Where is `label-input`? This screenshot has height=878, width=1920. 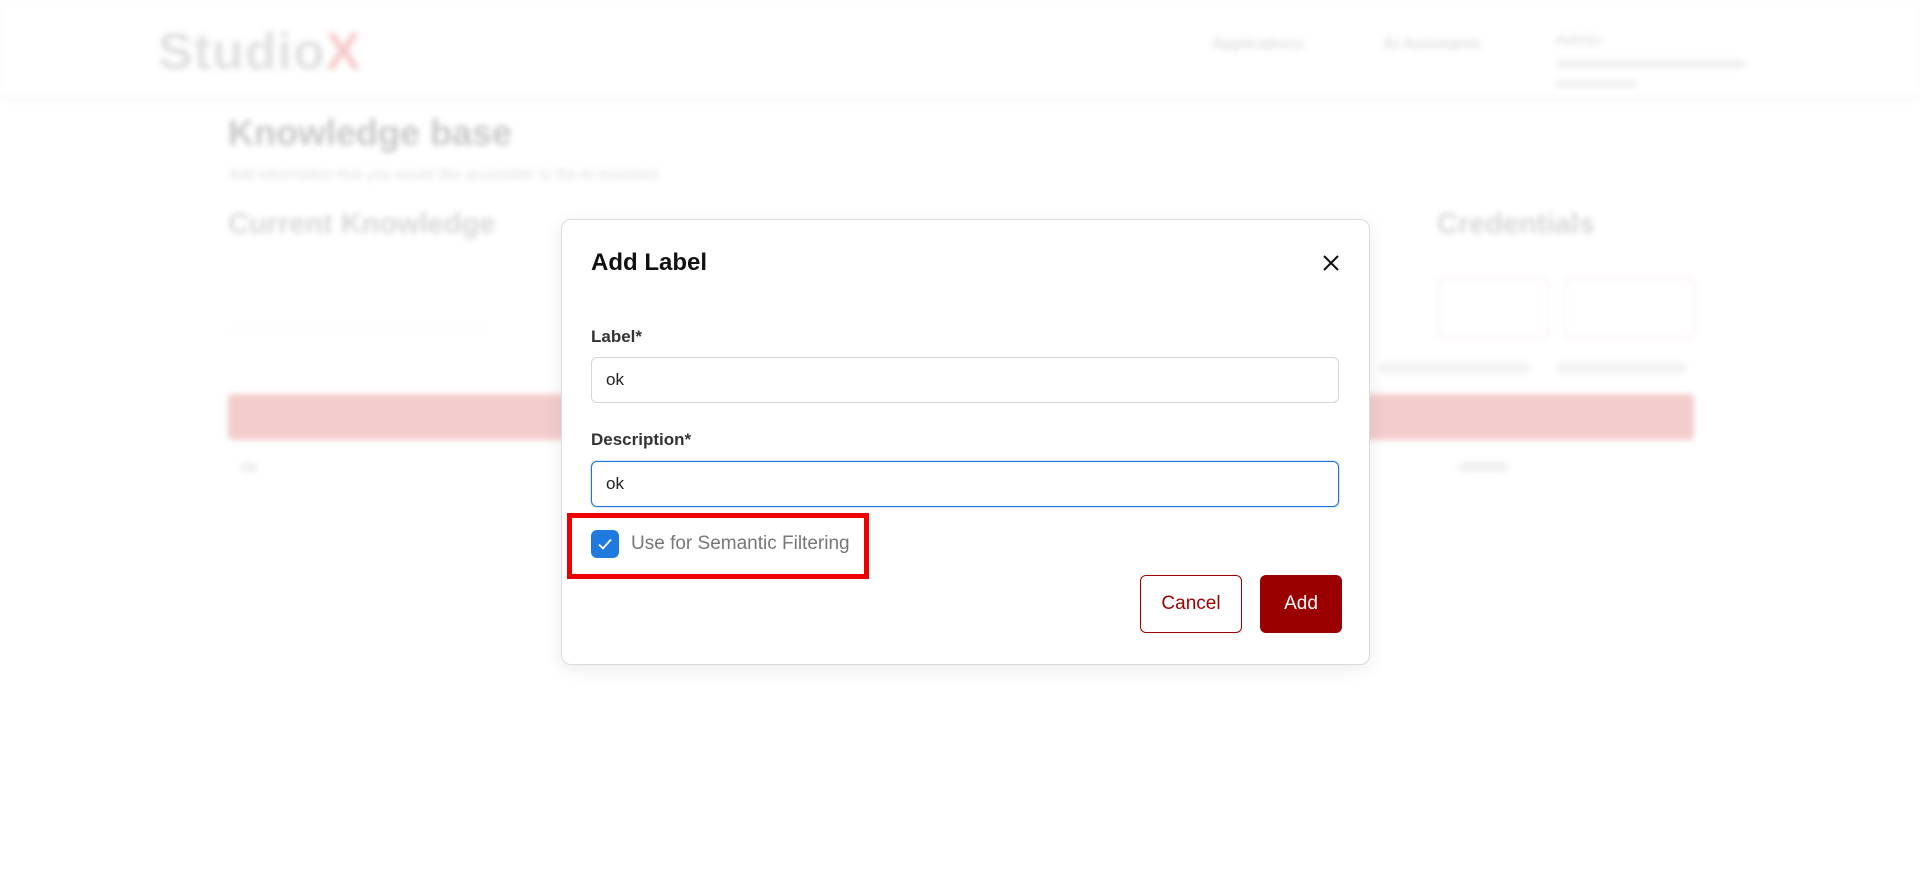 label-input is located at coordinates (965, 380).